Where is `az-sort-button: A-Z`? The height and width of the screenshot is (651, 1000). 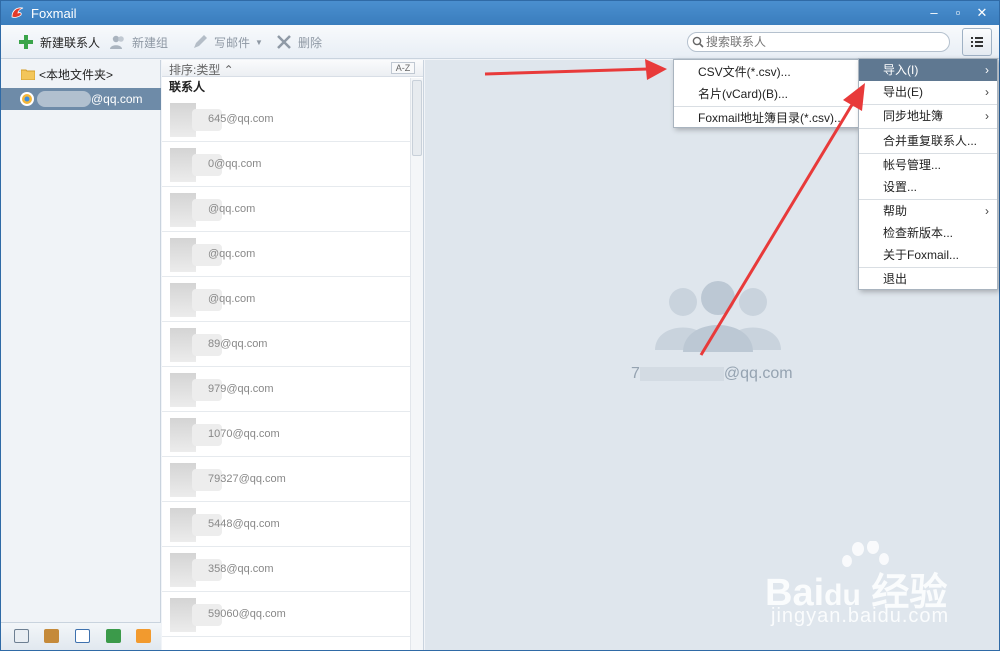 az-sort-button: A-Z is located at coordinates (403, 68).